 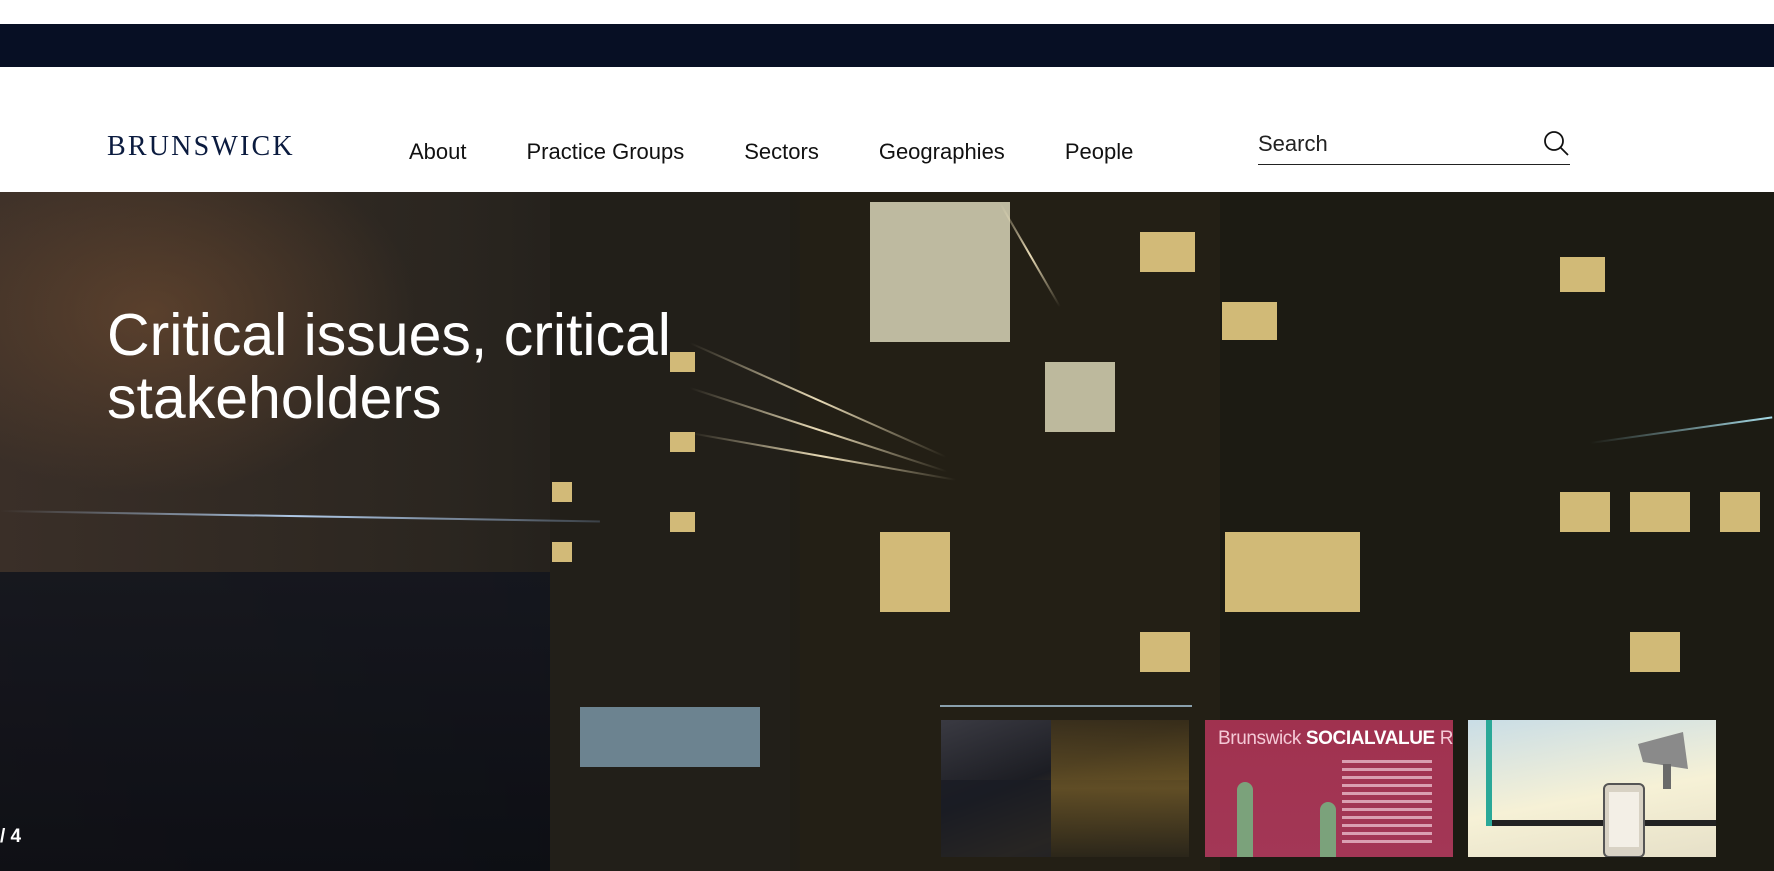 What do you see at coordinates (606, 152) in the screenshot?
I see `nav-item-practice-groups: Practice Groups` at bounding box center [606, 152].